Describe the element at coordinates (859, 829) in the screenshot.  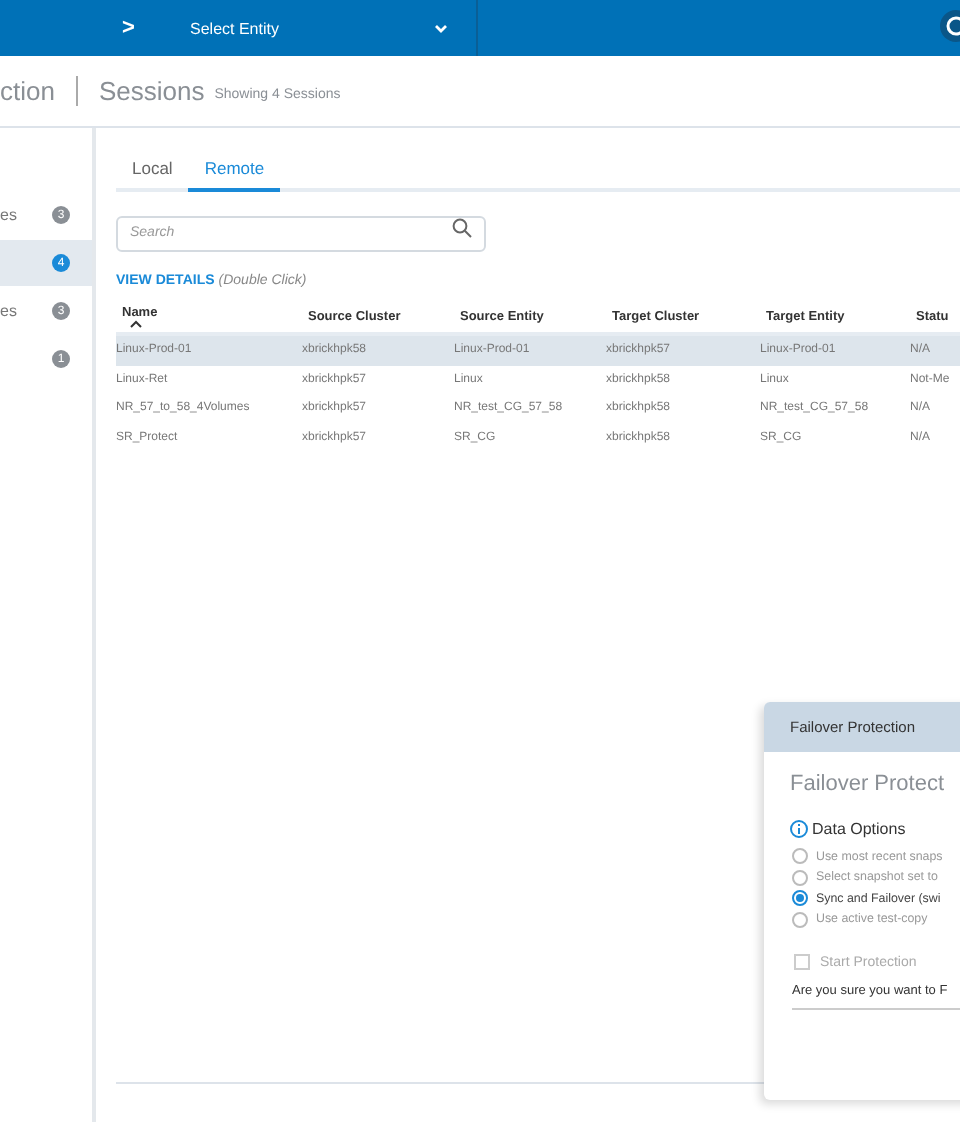
I see `section-heading: Data Options` at that location.